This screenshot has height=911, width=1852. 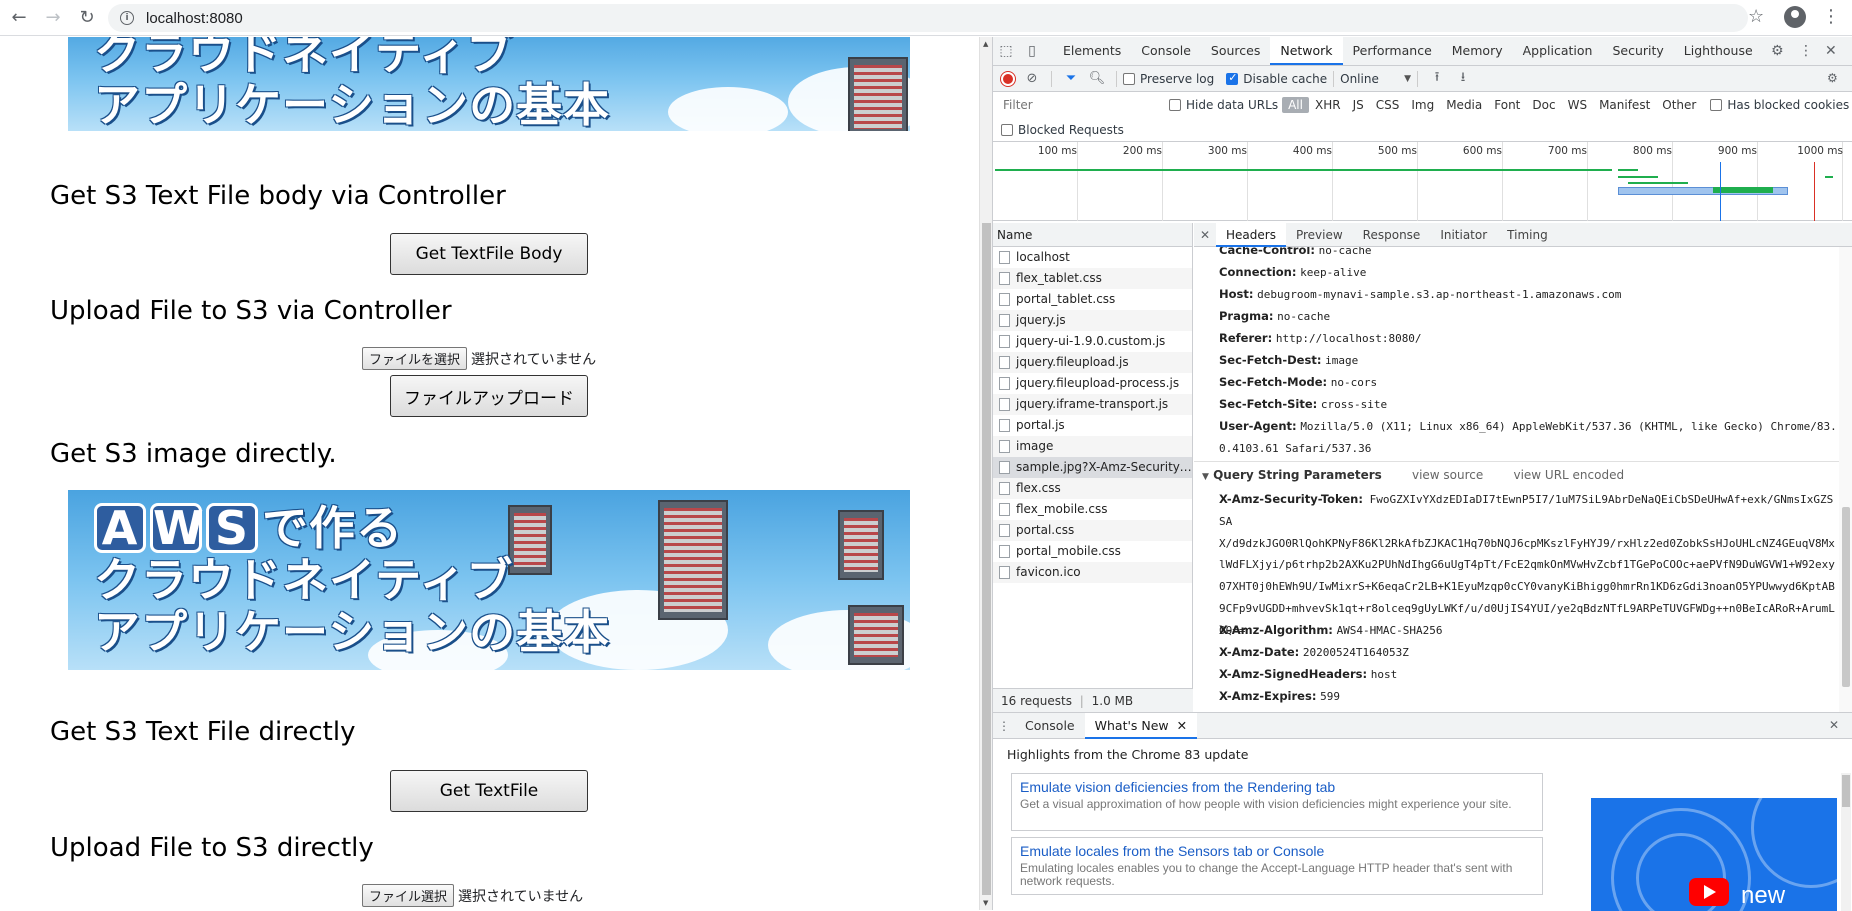 I want to click on play-icon, so click(x=1709, y=892).